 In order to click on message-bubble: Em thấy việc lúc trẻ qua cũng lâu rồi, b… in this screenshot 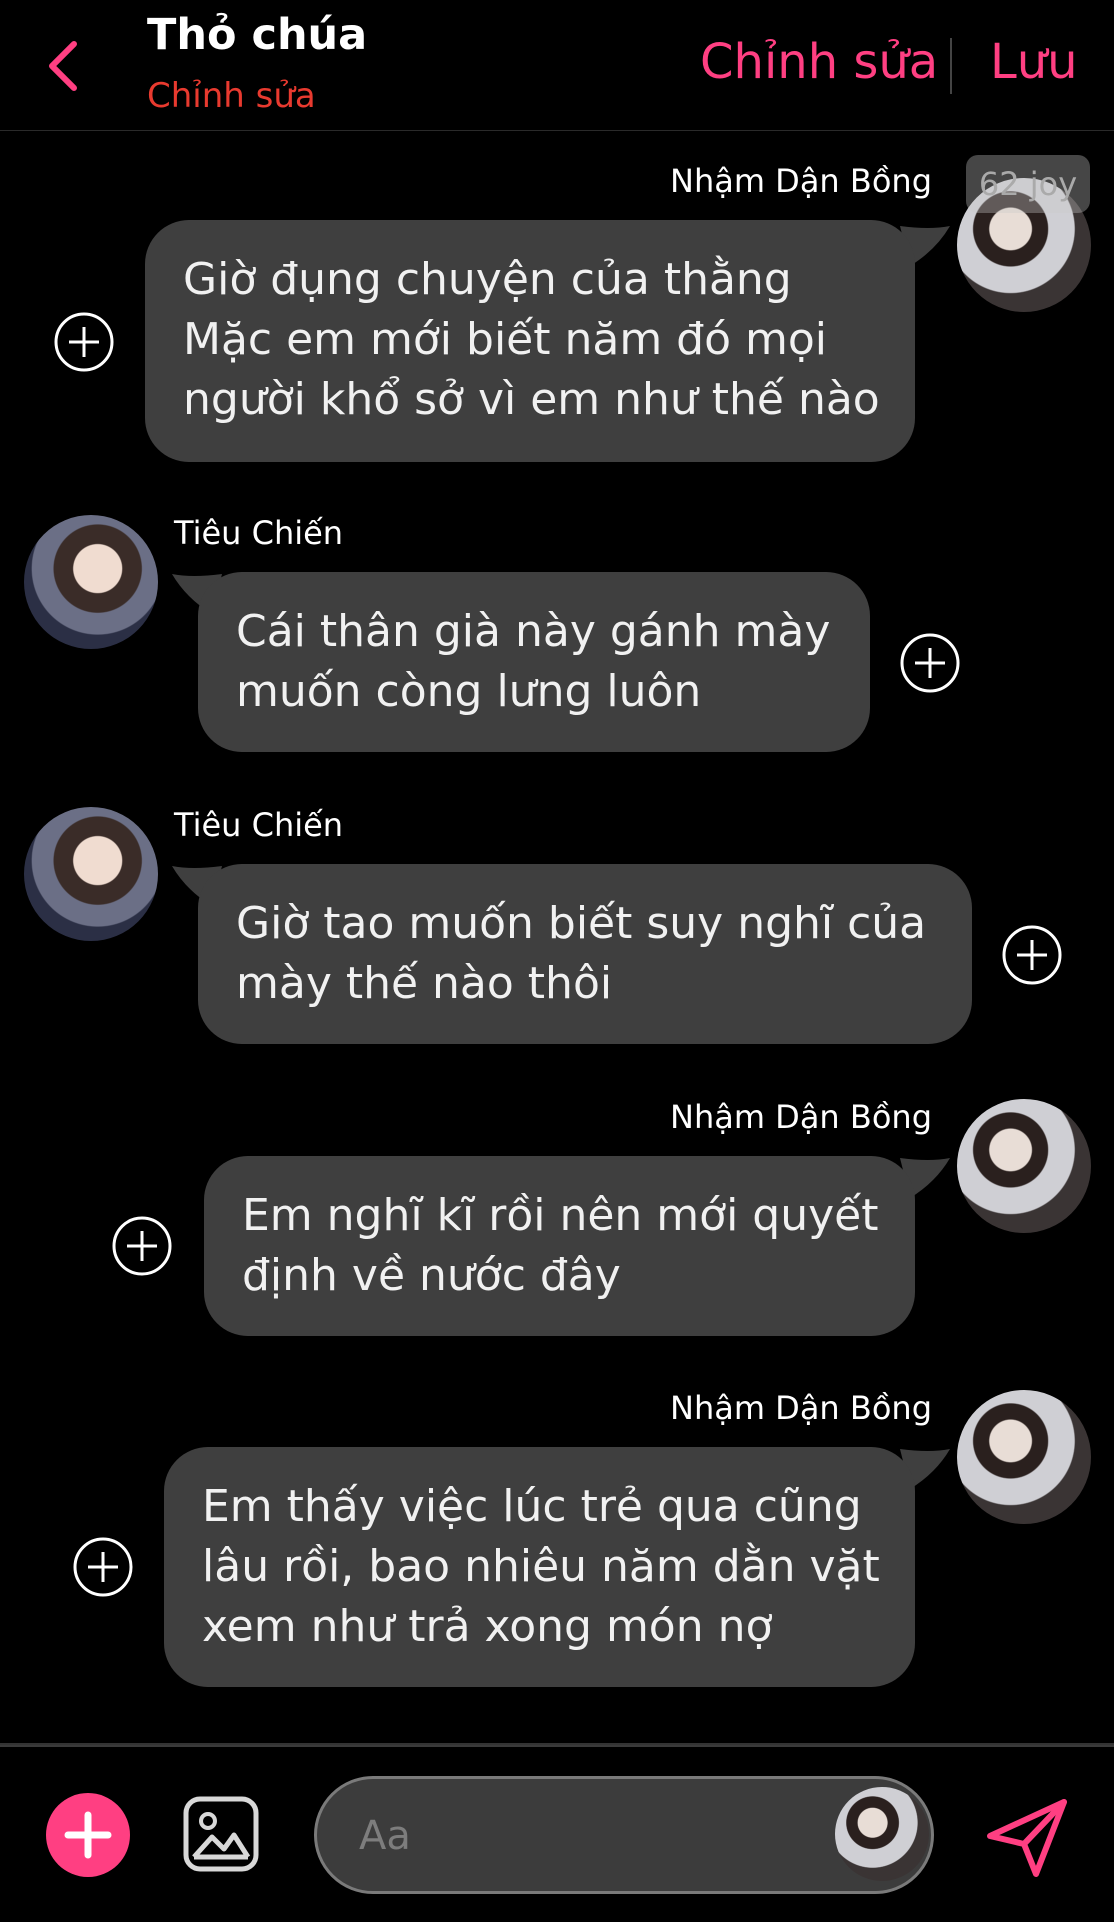, I will do `click(539, 1567)`.